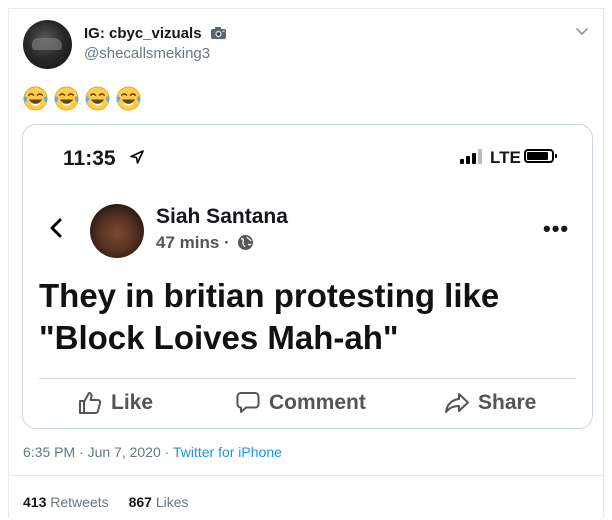  Describe the element at coordinates (82, 98) in the screenshot. I see `tweet-text-emojis` at that location.